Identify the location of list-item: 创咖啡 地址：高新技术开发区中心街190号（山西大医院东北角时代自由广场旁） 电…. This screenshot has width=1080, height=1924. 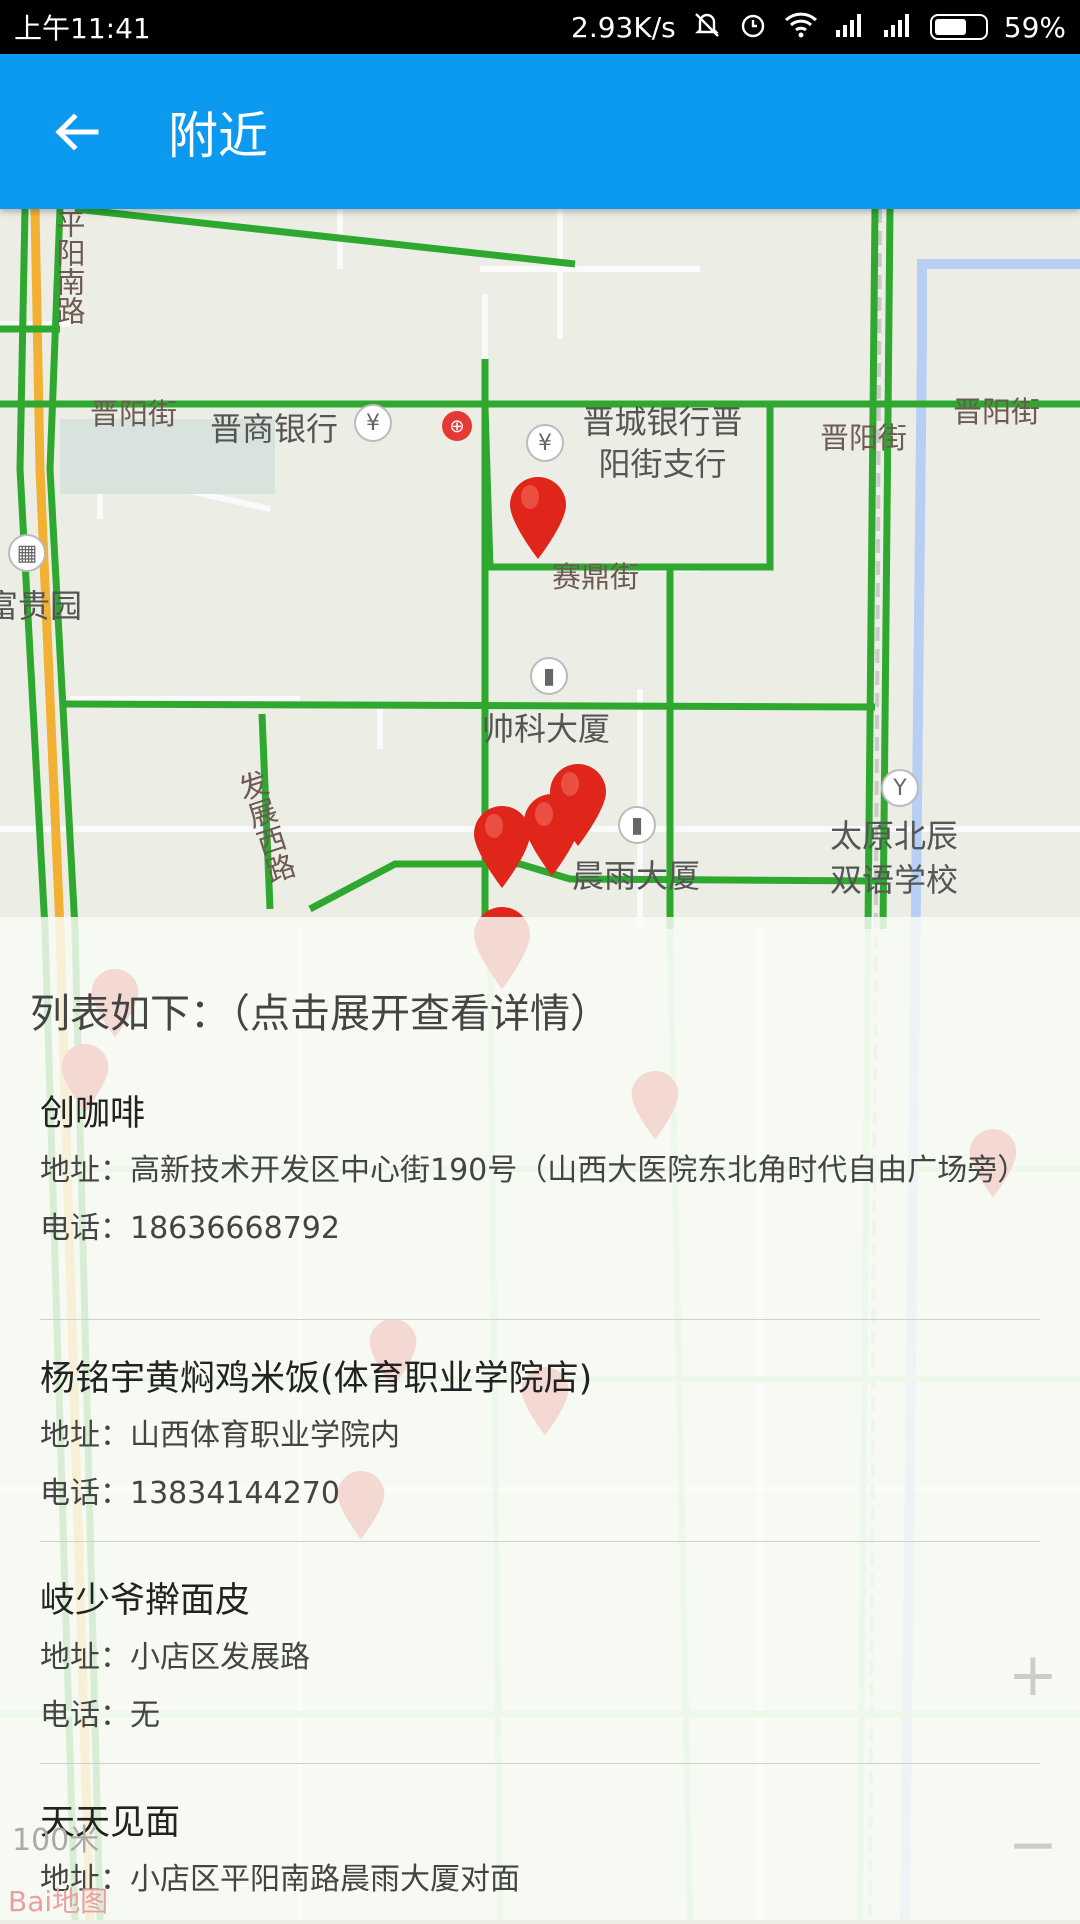
(540, 1175).